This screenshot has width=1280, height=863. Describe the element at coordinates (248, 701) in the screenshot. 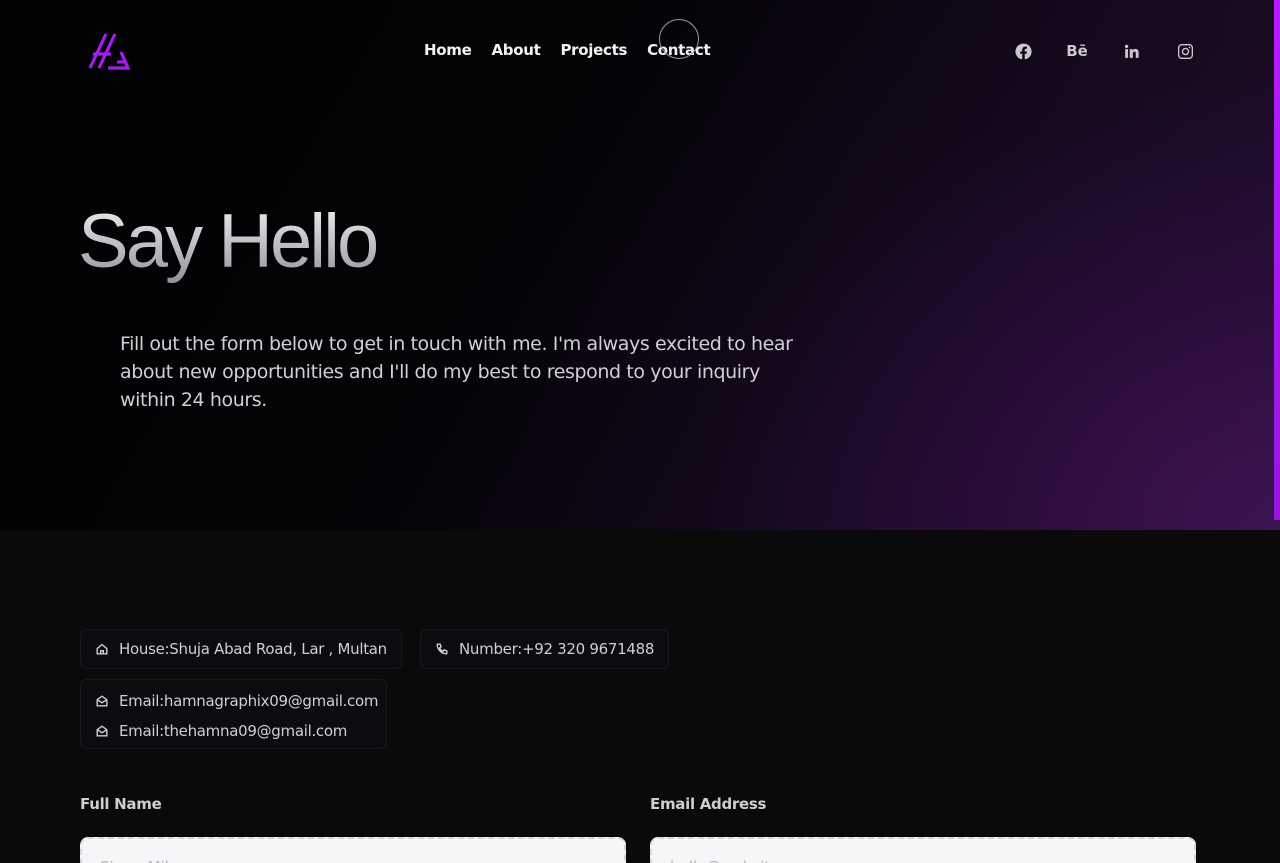

I see `email-text: Email:hamnagraphix09@gmail.com` at that location.